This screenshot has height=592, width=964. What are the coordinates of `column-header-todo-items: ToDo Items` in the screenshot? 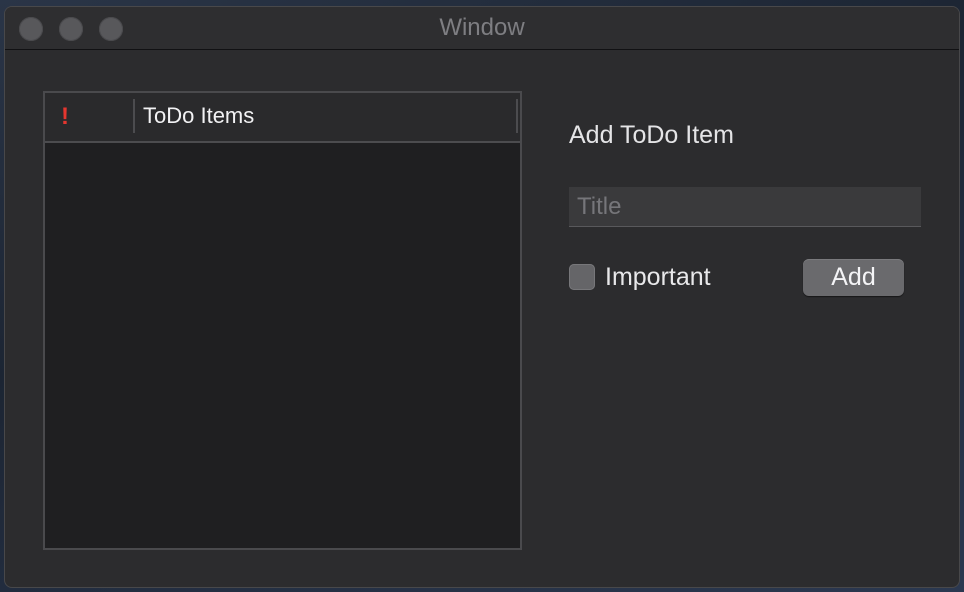 It's located at (198, 117).